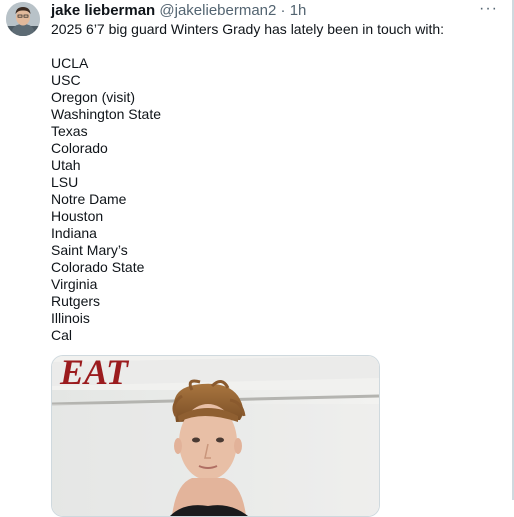 Image resolution: width=514 pixels, height=517 pixels. What do you see at coordinates (298, 10) in the screenshot?
I see `timestamp: 1h` at bounding box center [298, 10].